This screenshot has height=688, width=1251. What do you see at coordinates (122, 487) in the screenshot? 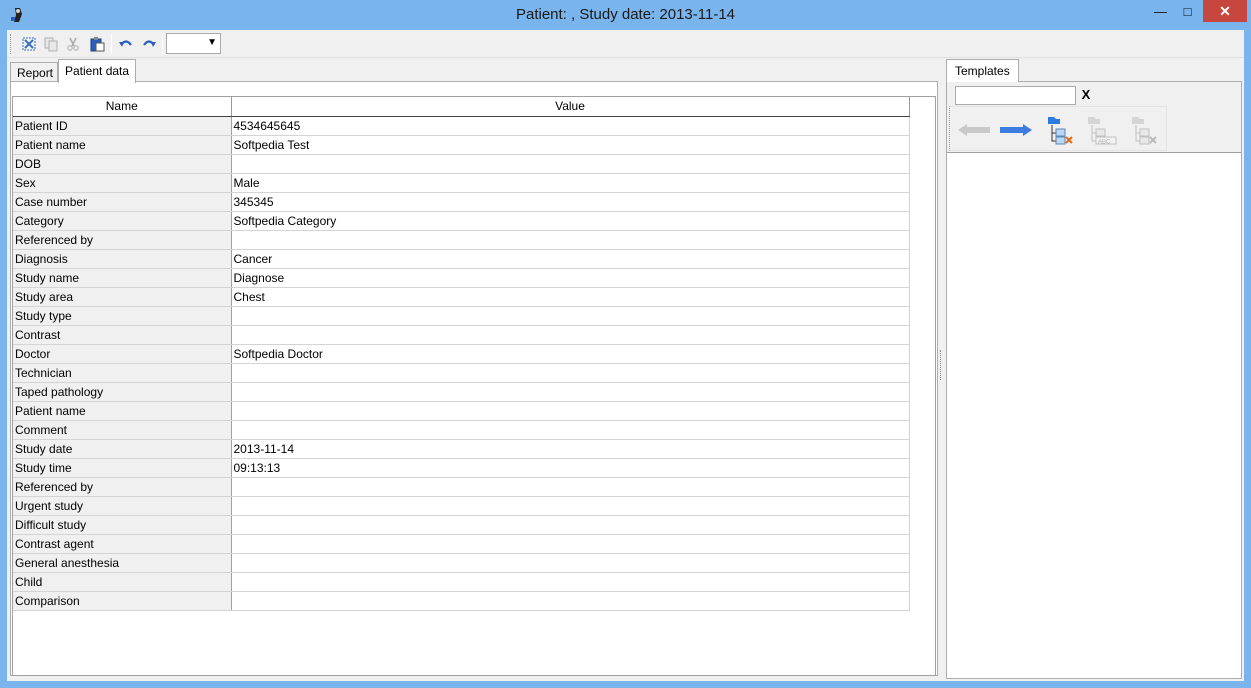
I see `row-name-cell: Referenced by` at bounding box center [122, 487].